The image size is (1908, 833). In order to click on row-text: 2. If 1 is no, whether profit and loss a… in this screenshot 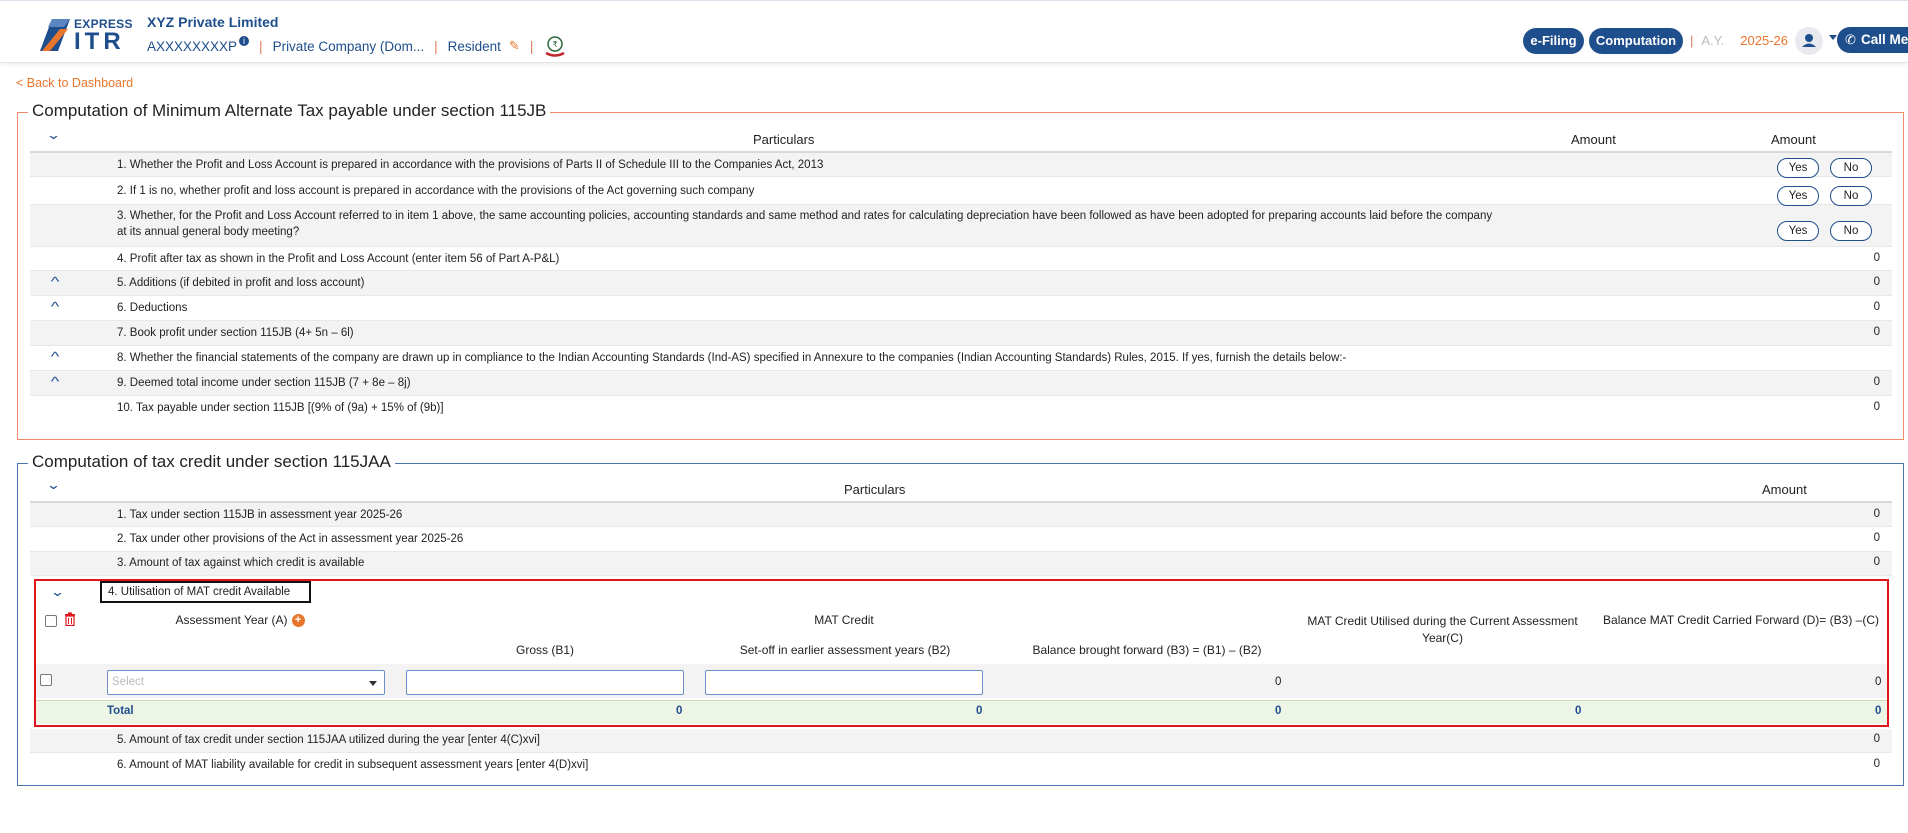, I will do `click(436, 191)`.